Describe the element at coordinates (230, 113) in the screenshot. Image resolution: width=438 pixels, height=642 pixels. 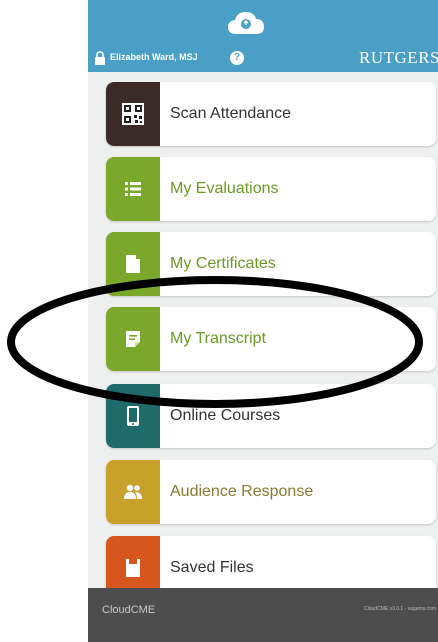
I see `menu-item-label: Scan Attendance` at that location.